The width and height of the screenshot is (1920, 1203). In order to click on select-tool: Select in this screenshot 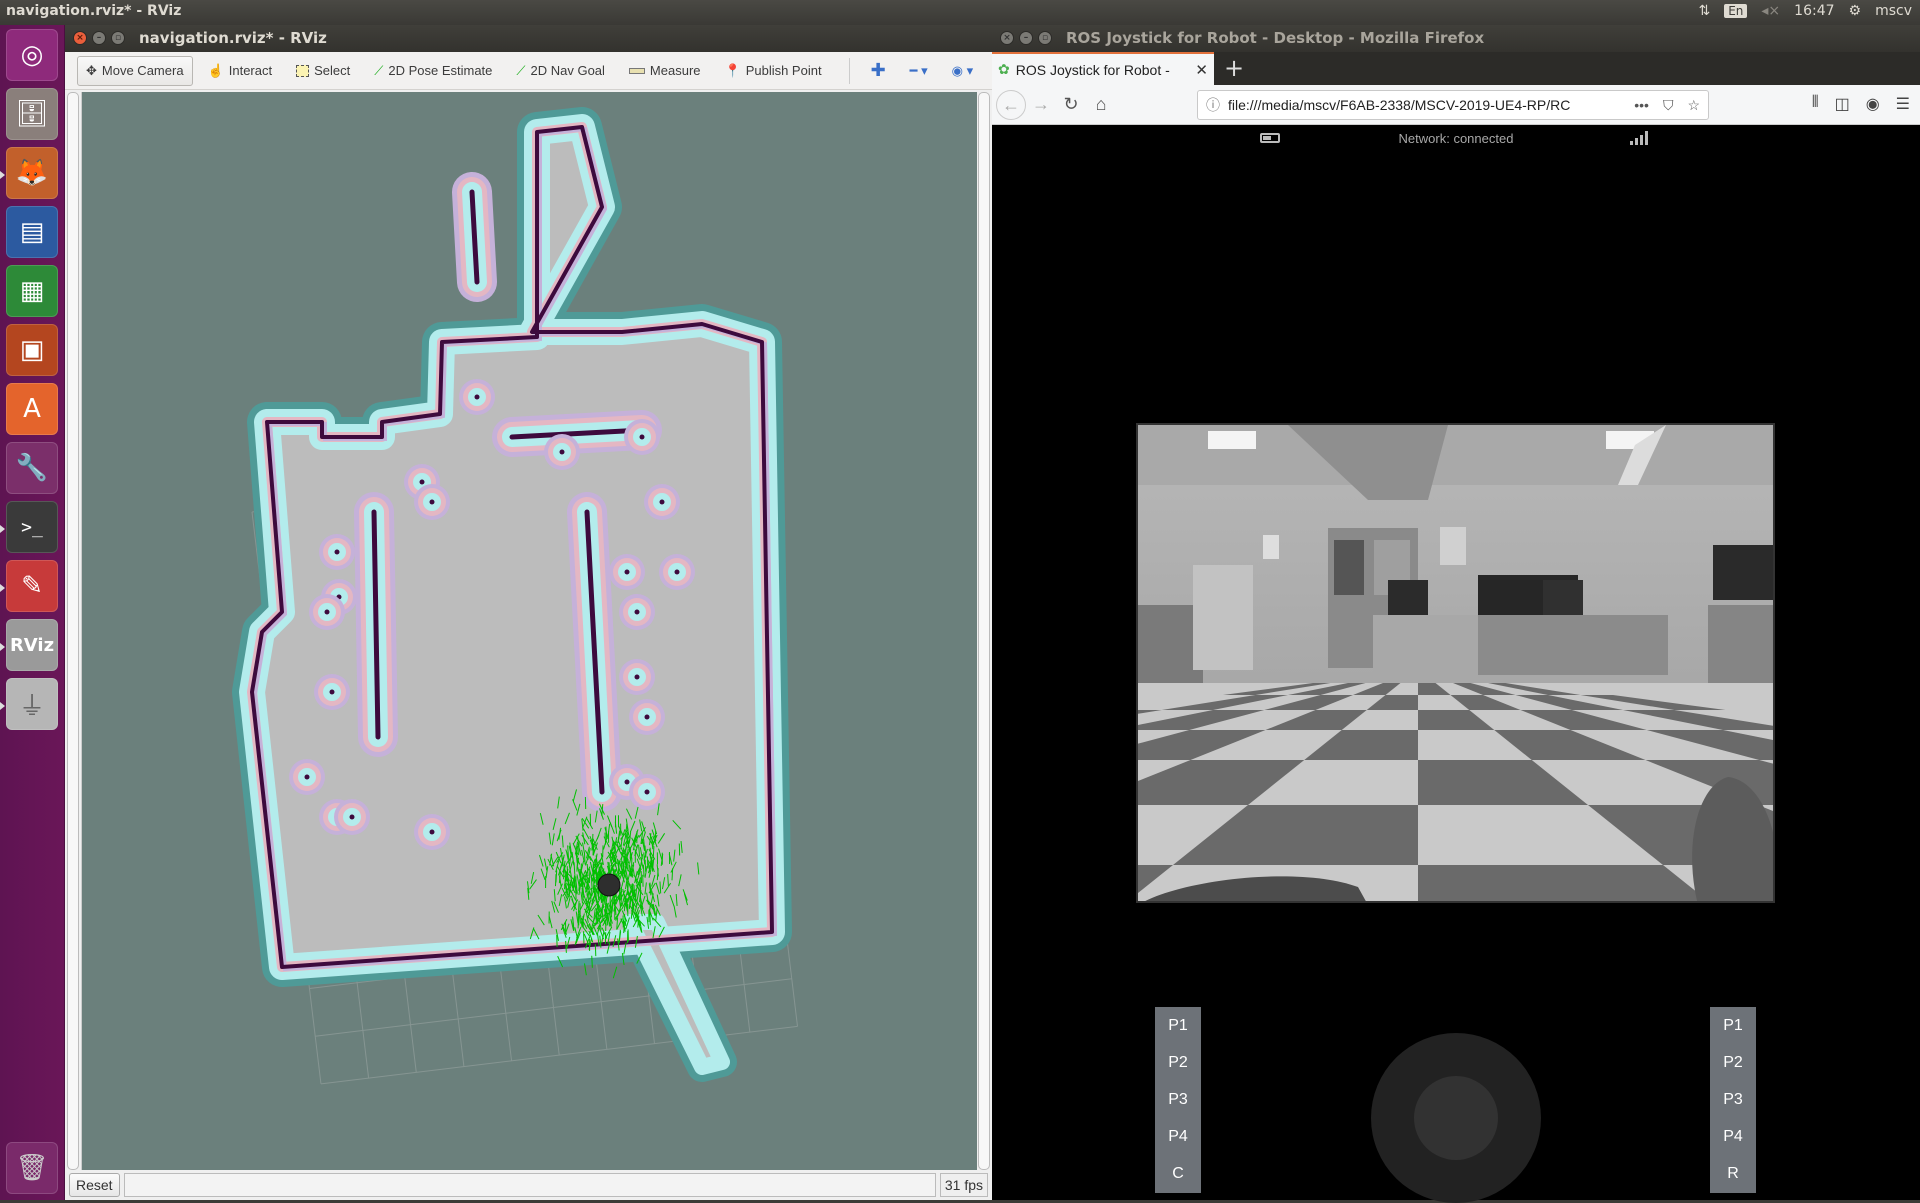, I will do `click(323, 70)`.